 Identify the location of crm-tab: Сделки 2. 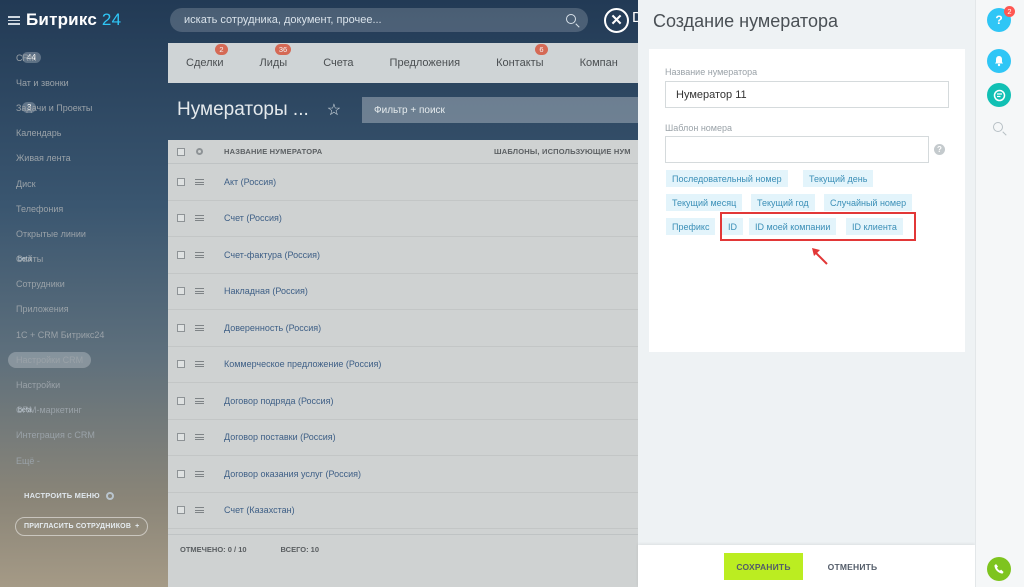
(207, 56).